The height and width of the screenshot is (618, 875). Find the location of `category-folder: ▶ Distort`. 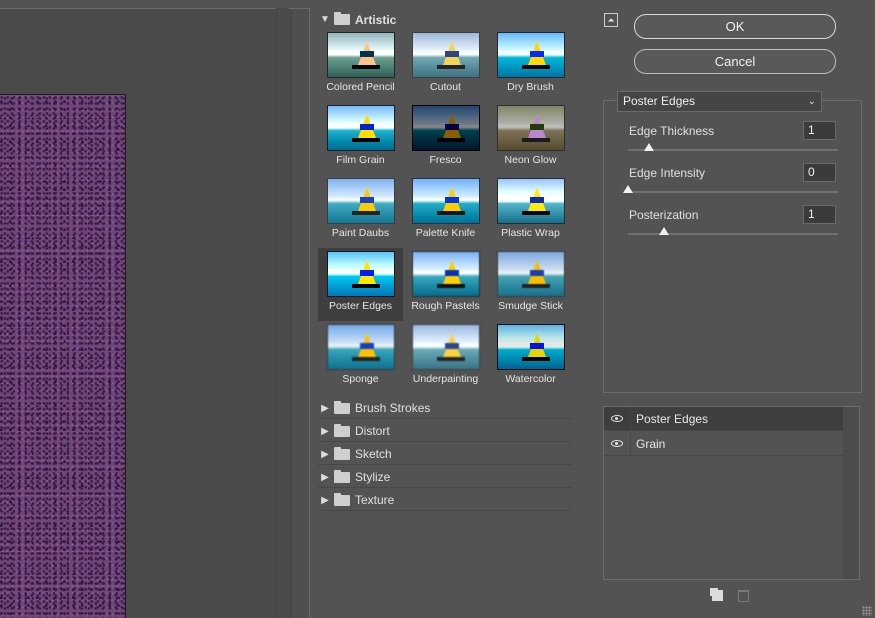

category-folder: ▶ Distort is located at coordinates (444, 431).